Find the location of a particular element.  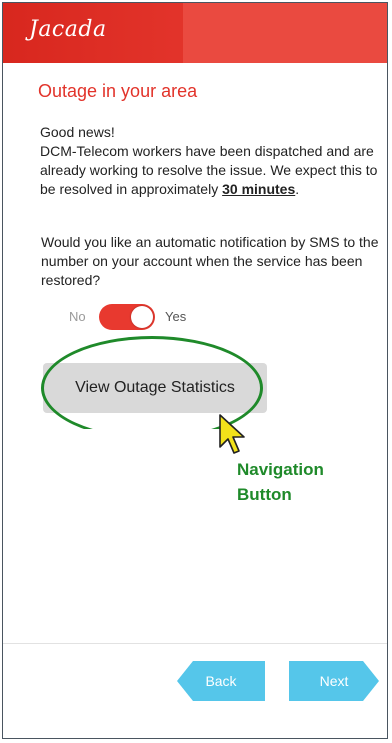

view-outage-statistics-button: View Outage Statistics is located at coordinates (155, 388).